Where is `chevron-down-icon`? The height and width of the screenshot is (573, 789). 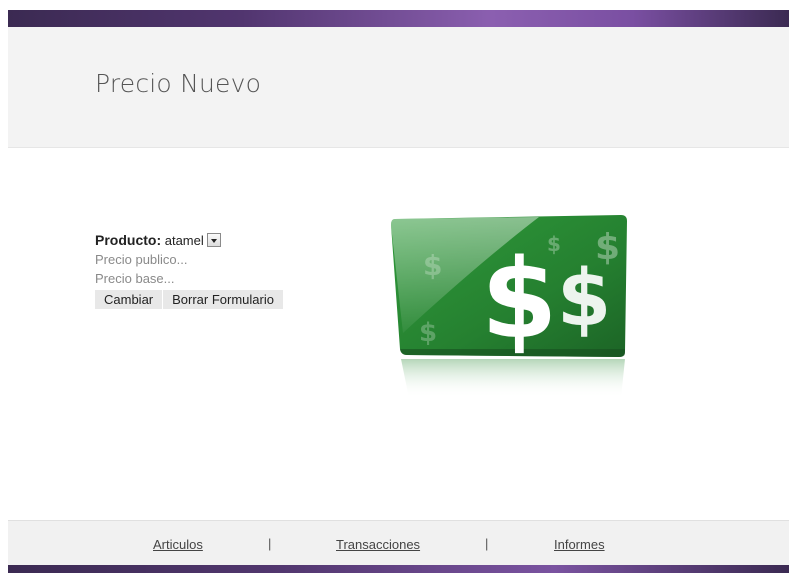 chevron-down-icon is located at coordinates (213, 240).